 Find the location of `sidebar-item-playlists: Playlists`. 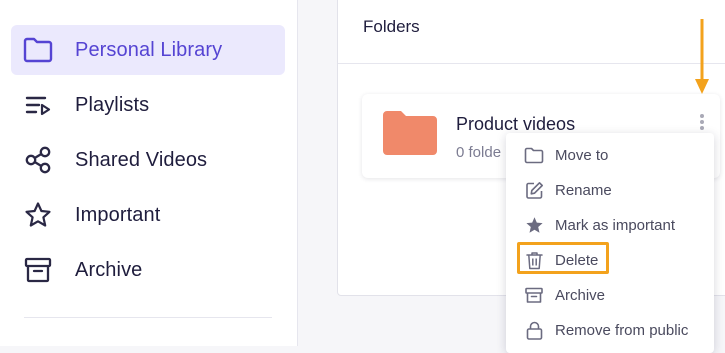

sidebar-item-playlists: Playlists is located at coordinates (148, 105).